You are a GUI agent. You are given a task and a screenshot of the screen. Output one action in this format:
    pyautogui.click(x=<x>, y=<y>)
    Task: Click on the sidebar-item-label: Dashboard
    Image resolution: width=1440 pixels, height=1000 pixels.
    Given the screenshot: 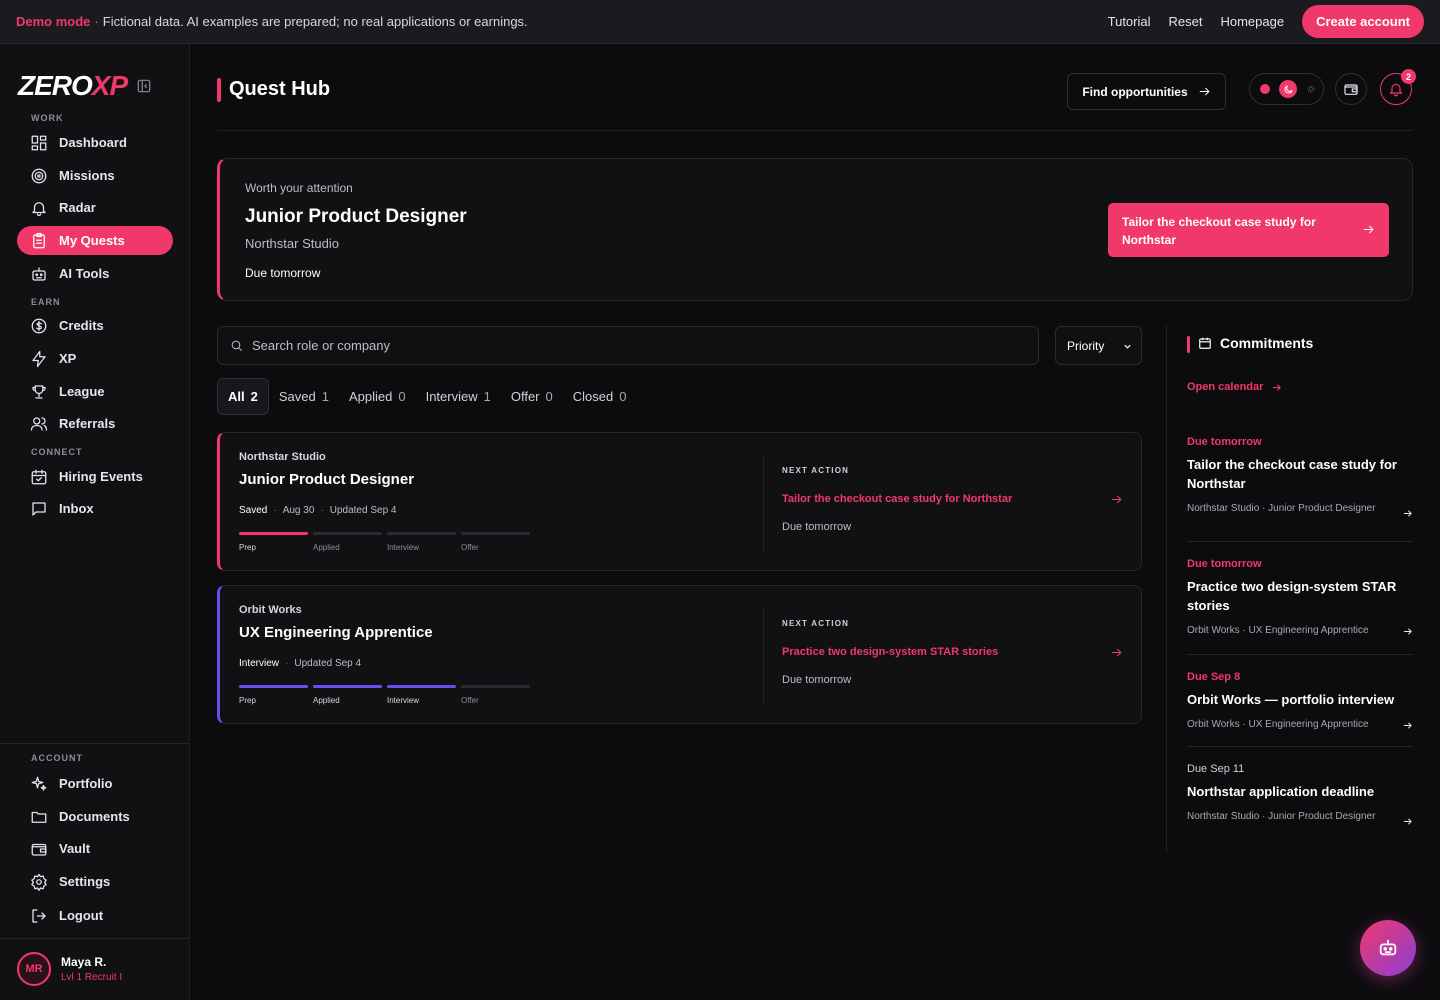 What is the action you would take?
    pyautogui.click(x=93, y=142)
    